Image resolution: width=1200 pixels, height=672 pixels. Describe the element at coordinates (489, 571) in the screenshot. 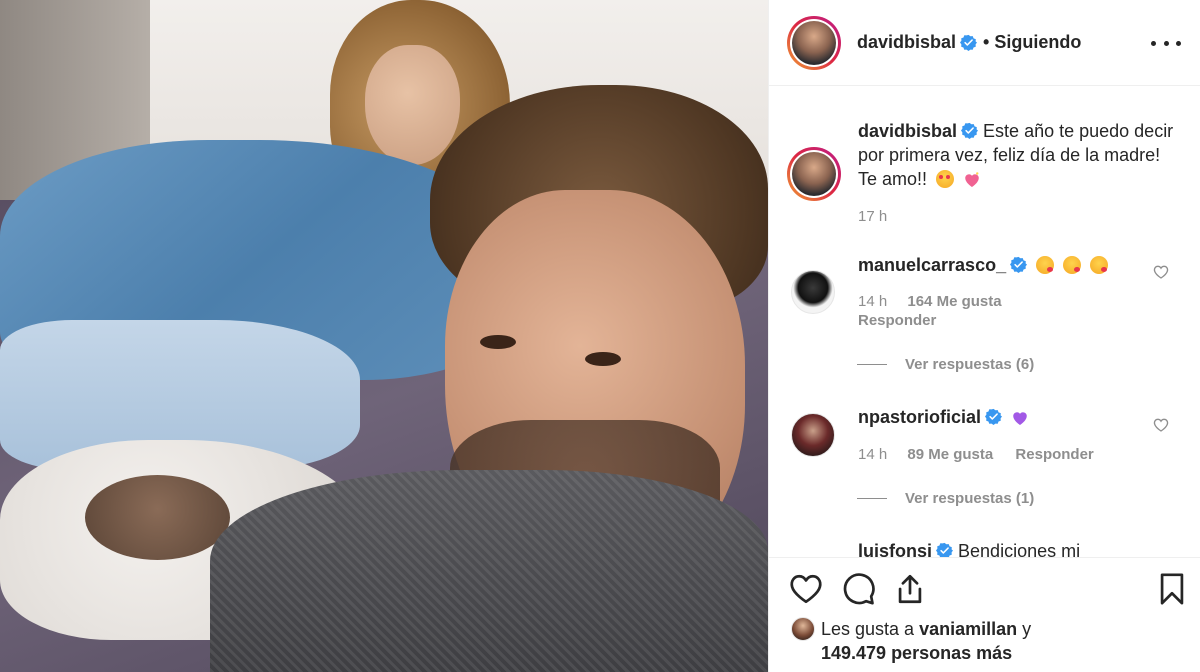

I see `photo-sweater` at that location.